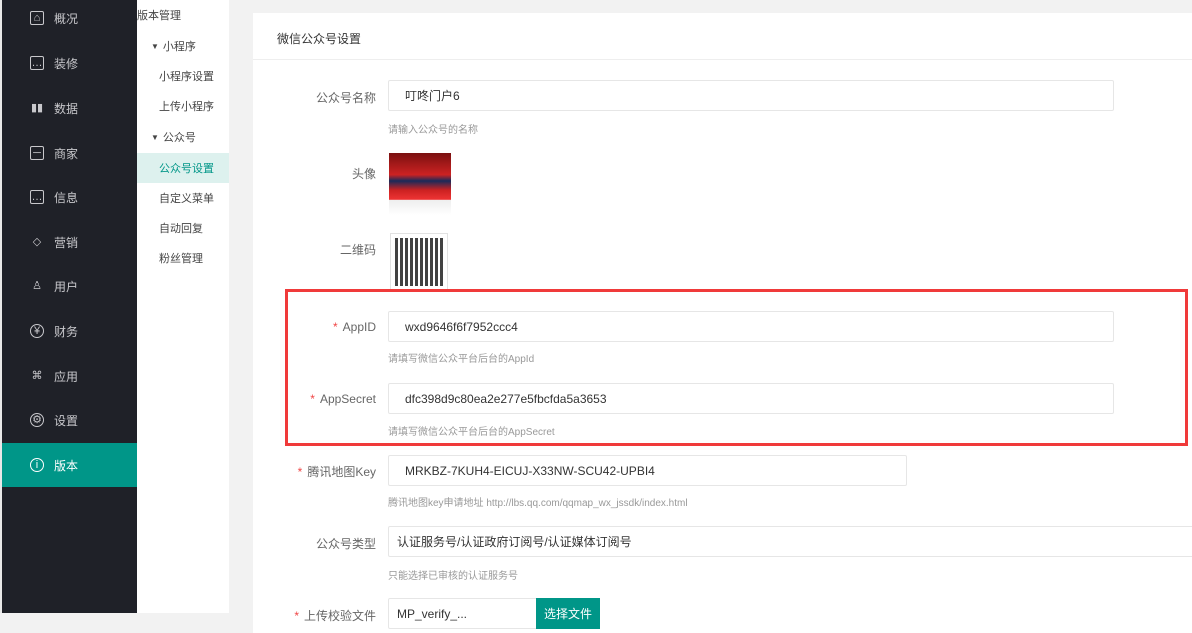 Image resolution: width=1192 pixels, height=633 pixels. What do you see at coordinates (568, 613) in the screenshot?
I see `choose-file-button: 选择文件` at bounding box center [568, 613].